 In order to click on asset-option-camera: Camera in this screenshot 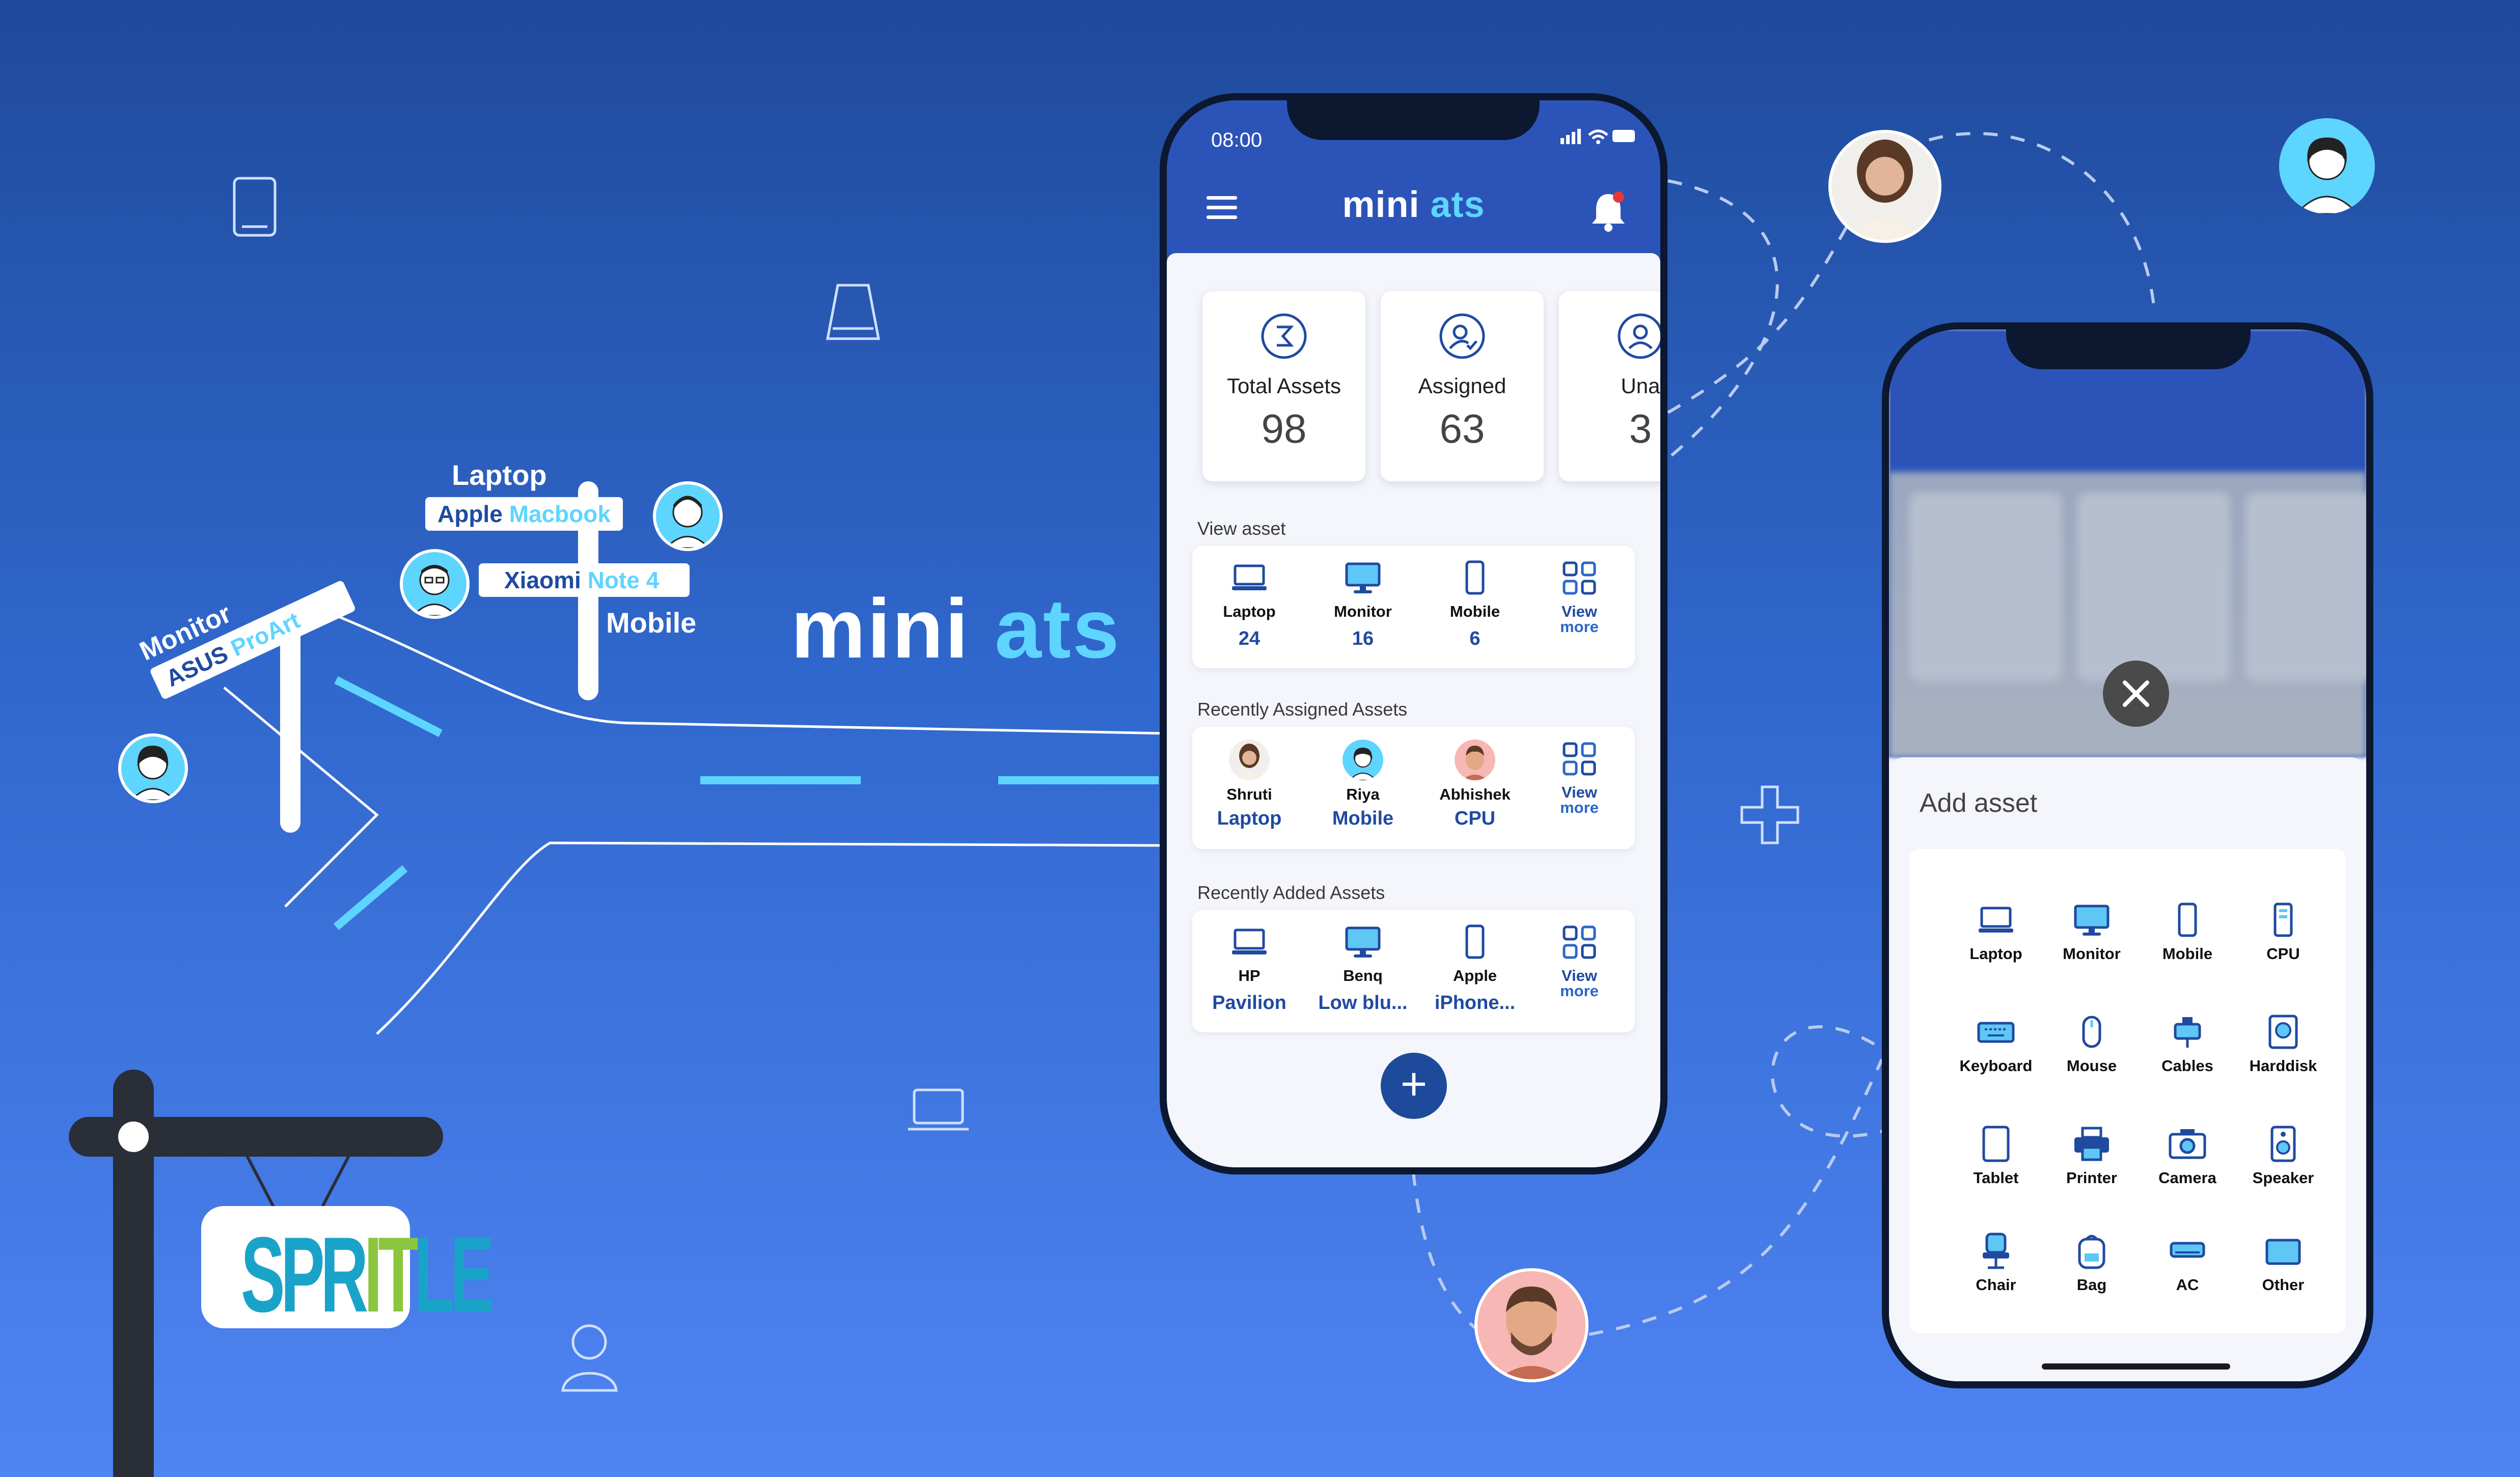, I will do `click(2187, 1155)`.